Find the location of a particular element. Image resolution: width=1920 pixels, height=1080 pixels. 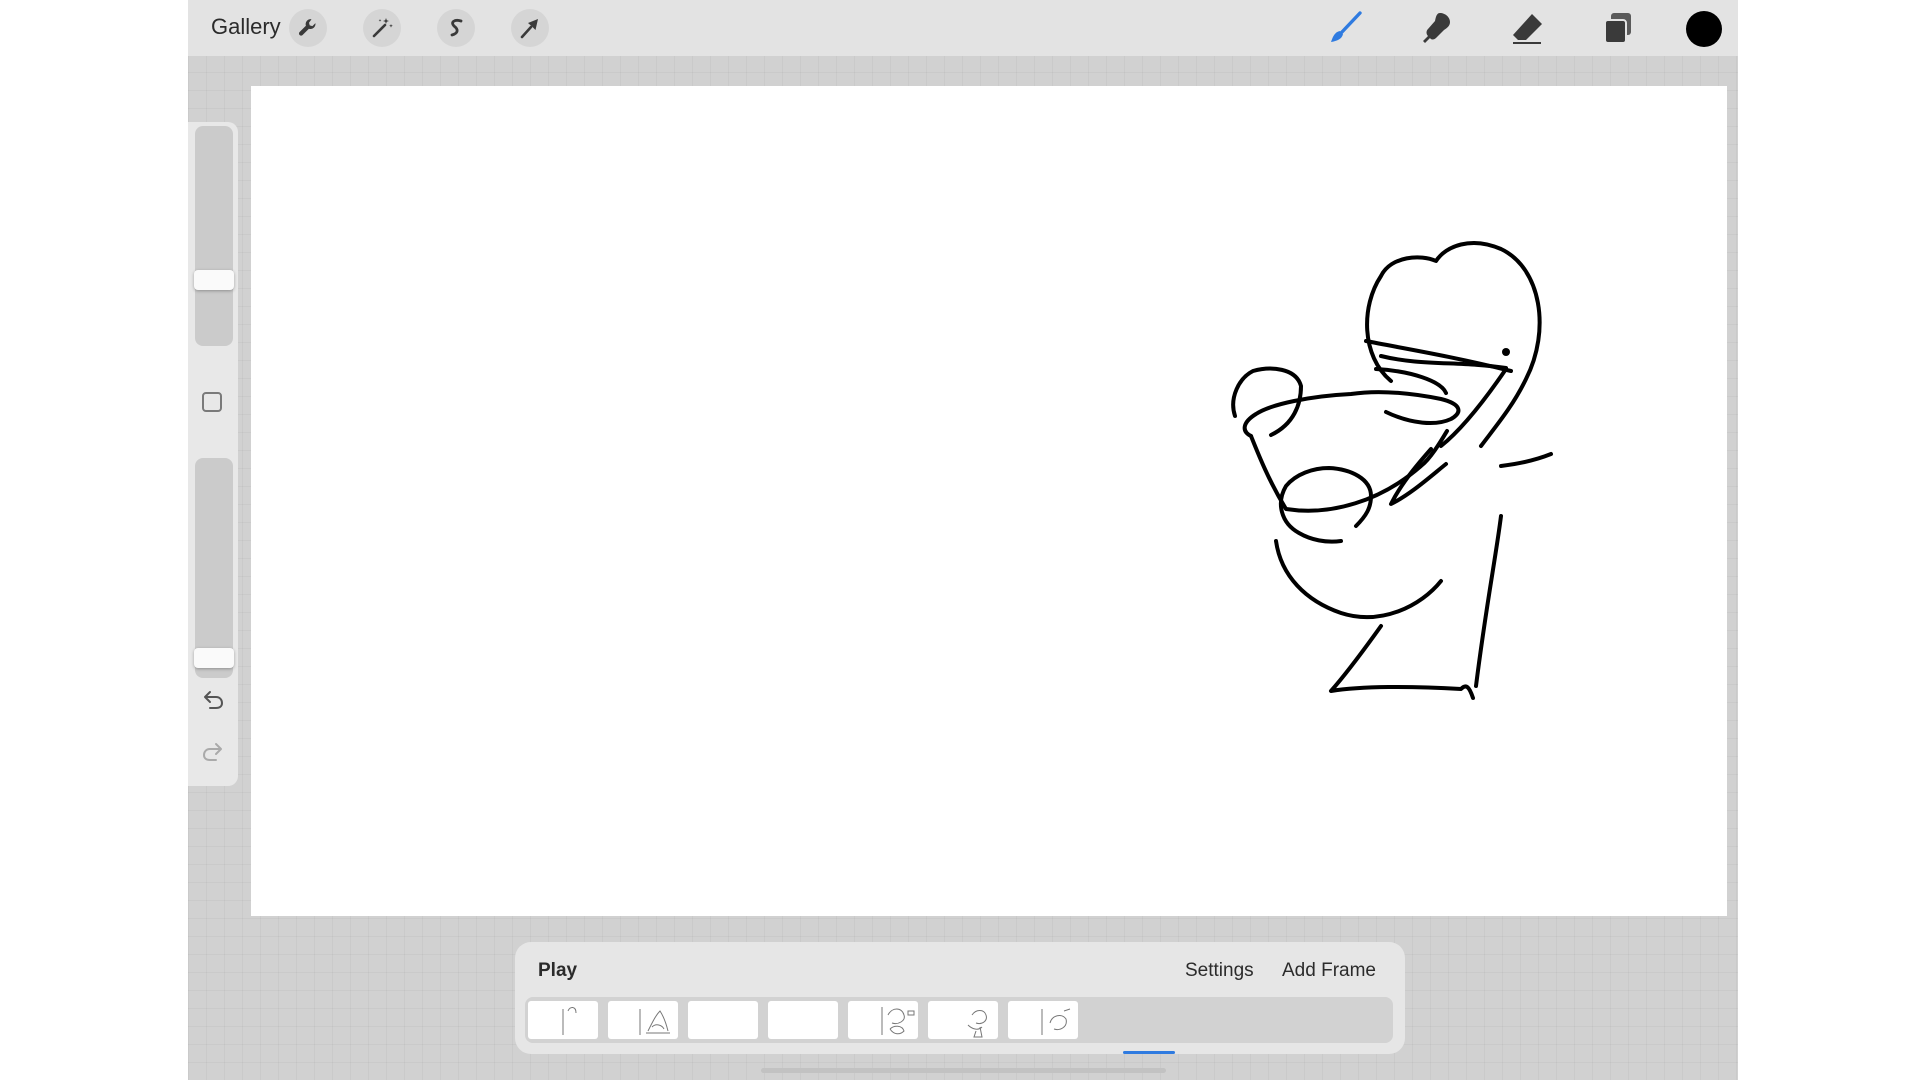

smudge-button is located at coordinates (1436, 28).